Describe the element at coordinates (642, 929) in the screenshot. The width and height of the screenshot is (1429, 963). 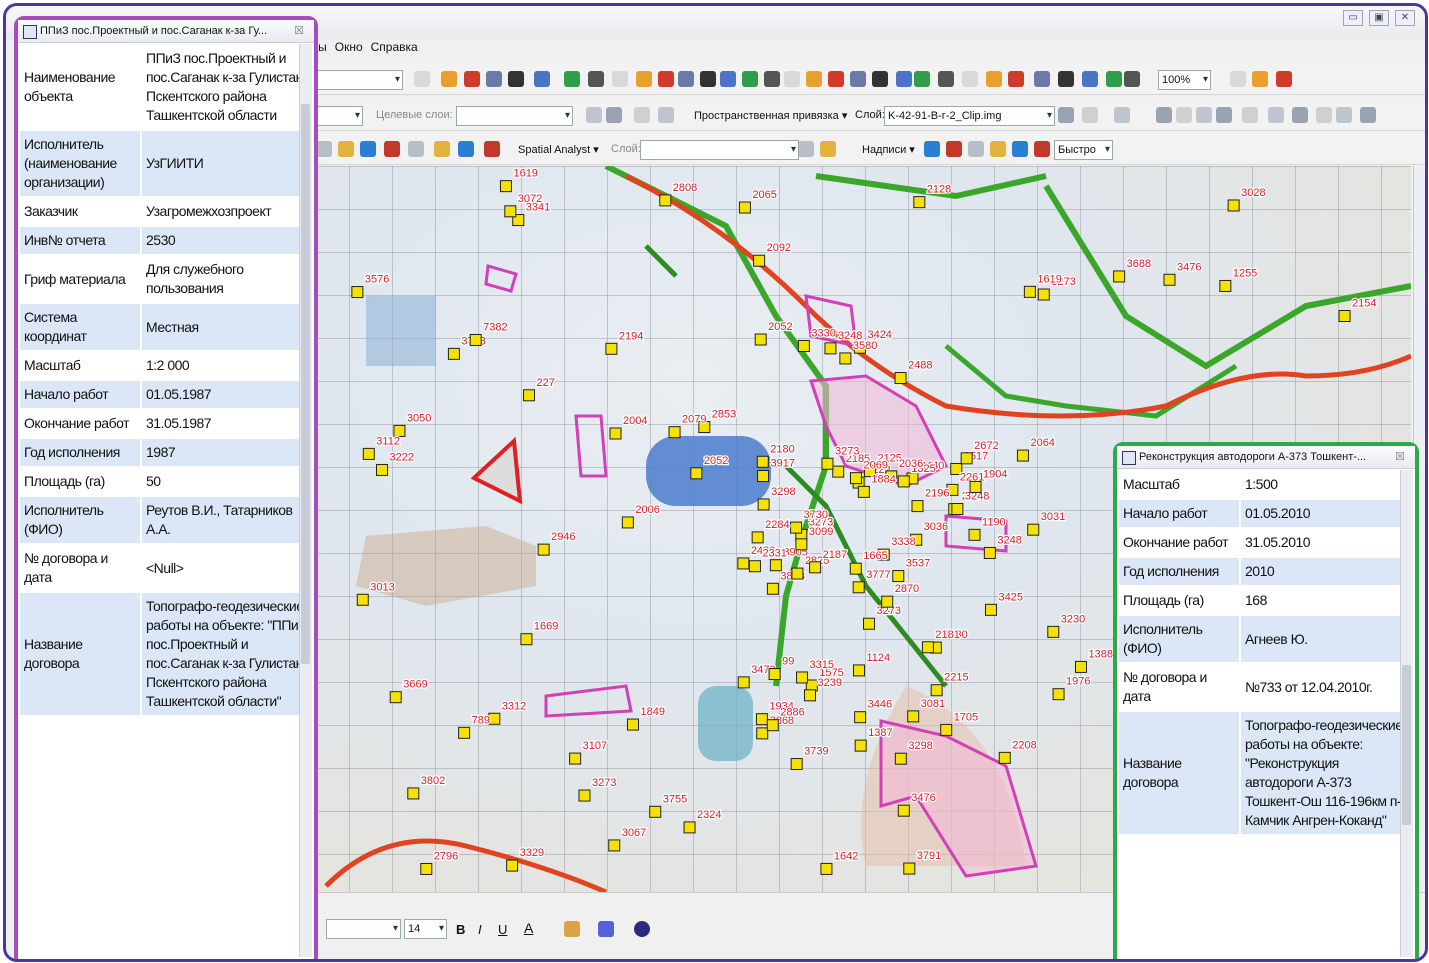
I see `marker-color-icon` at that location.